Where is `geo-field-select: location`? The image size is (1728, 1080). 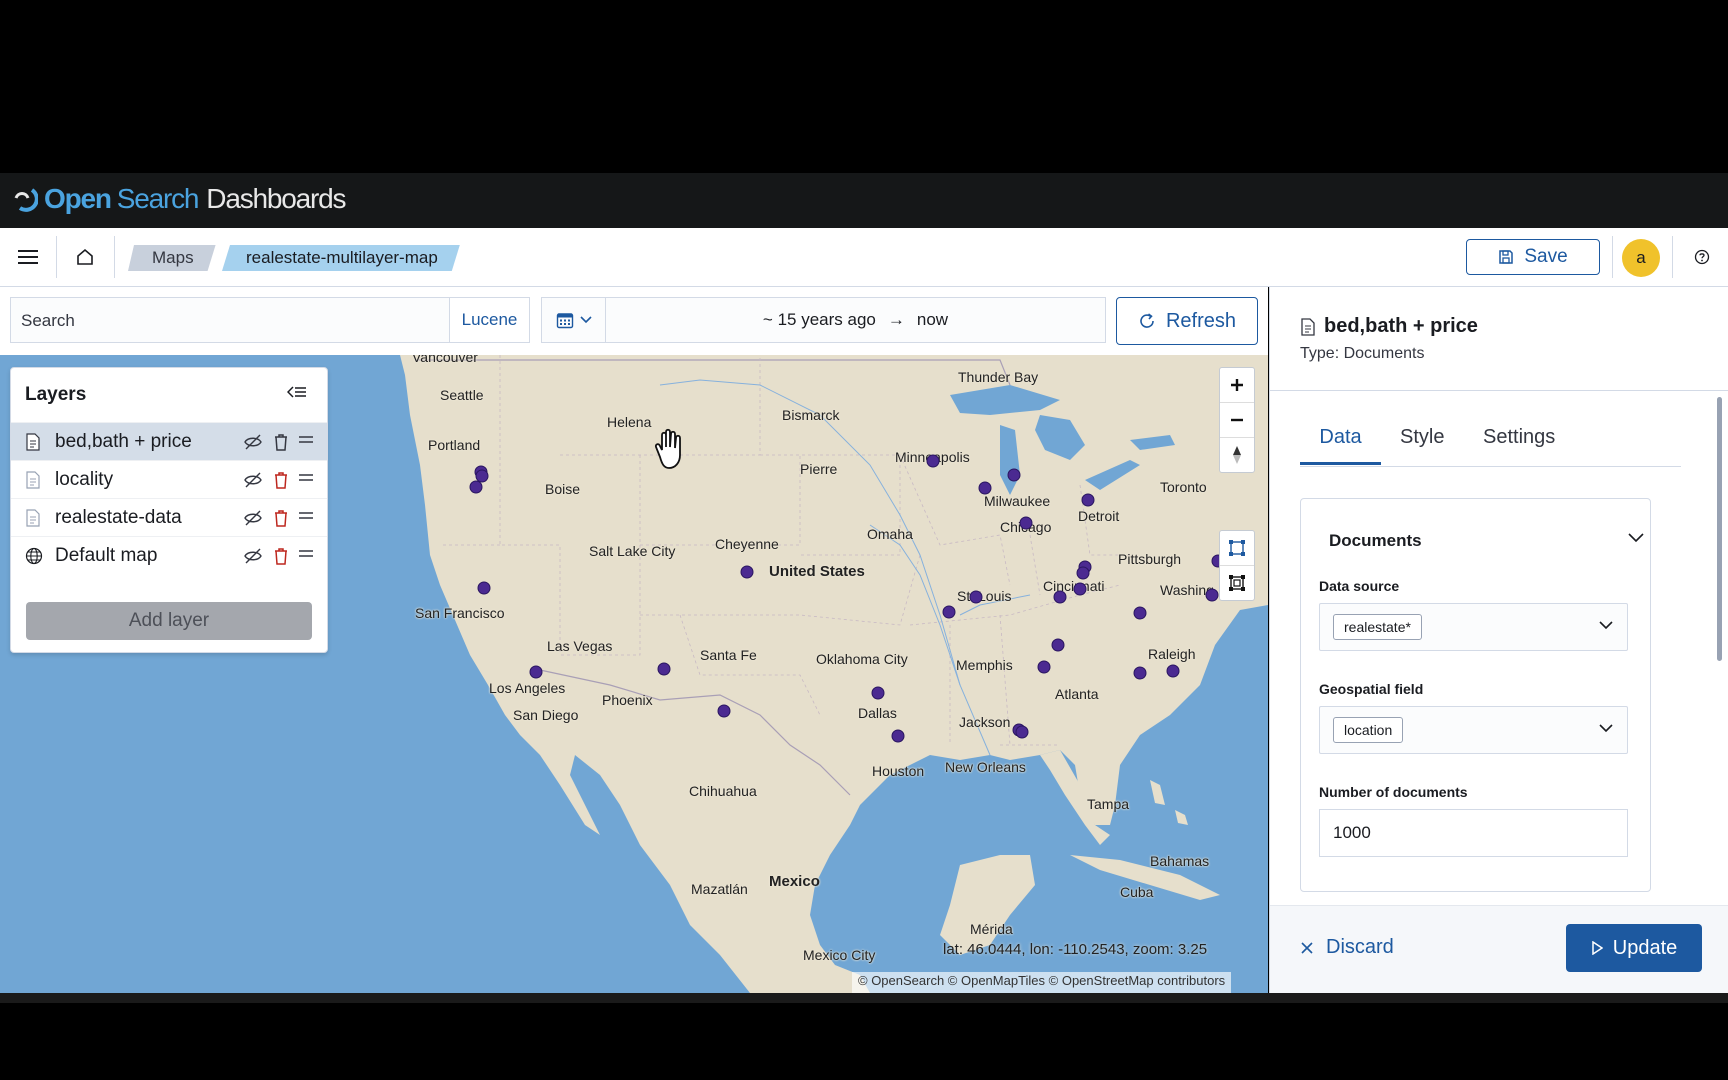
geo-field-select: location is located at coordinates (1473, 730).